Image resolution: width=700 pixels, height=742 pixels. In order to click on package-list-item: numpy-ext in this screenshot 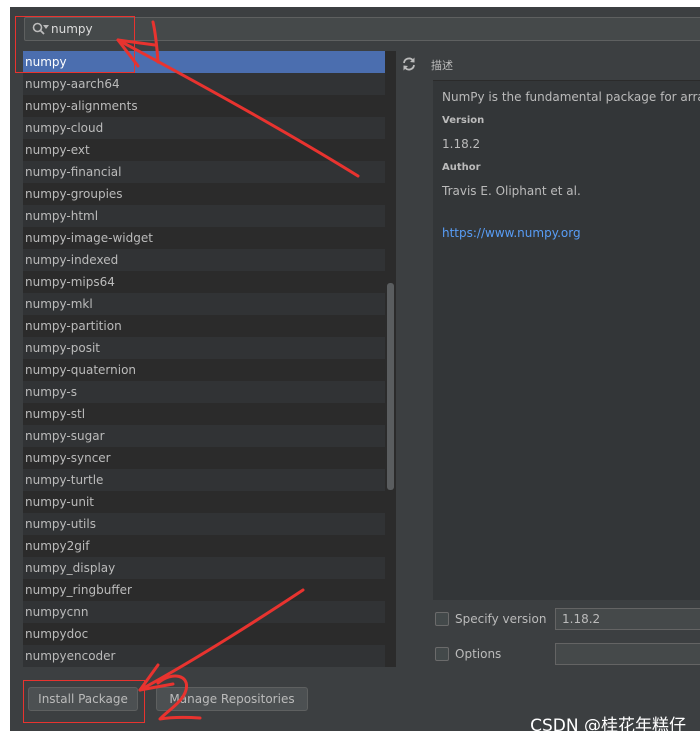, I will do `click(209, 150)`.